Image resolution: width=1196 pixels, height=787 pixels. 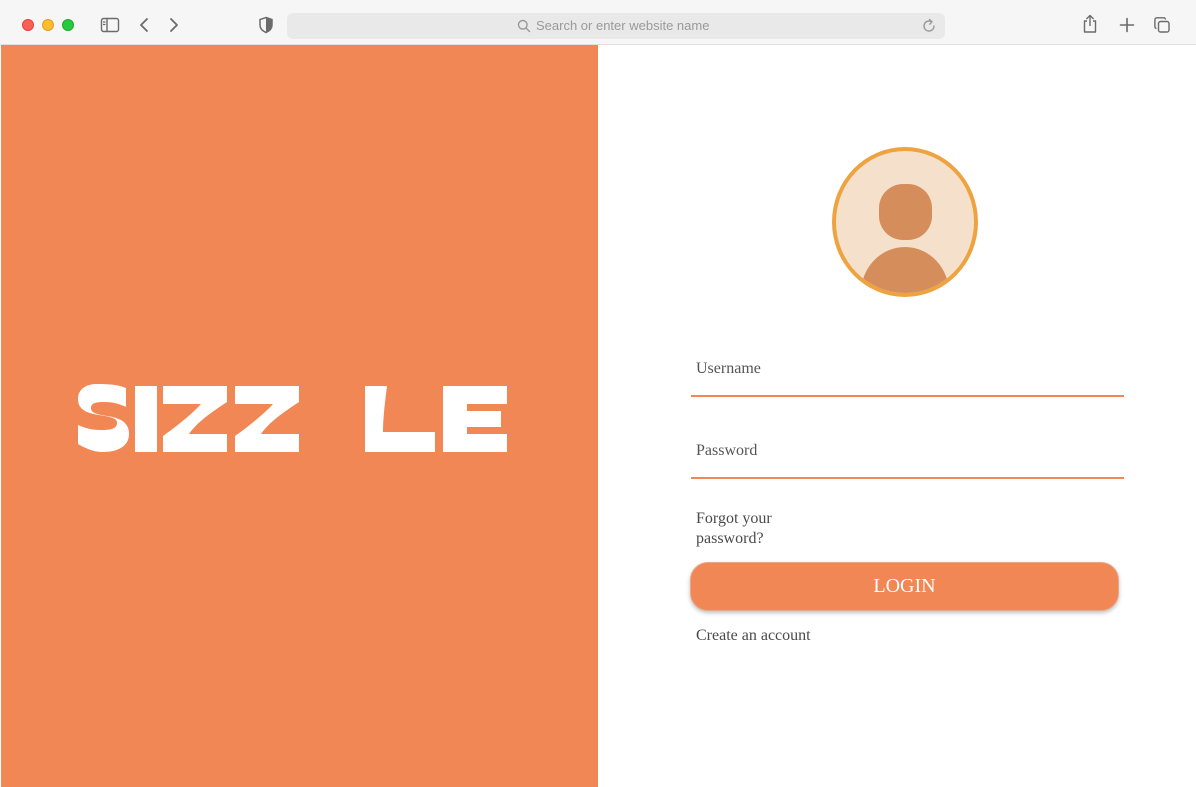 What do you see at coordinates (730, 538) in the screenshot?
I see `forgot-password-line2: password?` at bounding box center [730, 538].